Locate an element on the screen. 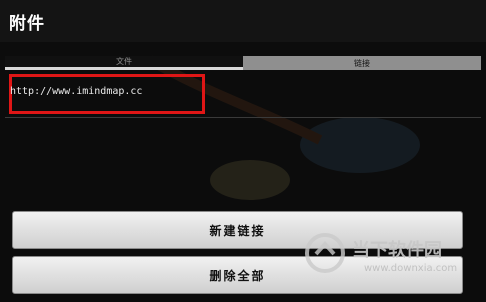 The height and width of the screenshot is (302, 486). link-url: http://www.imindmap.cc is located at coordinates (76, 91).